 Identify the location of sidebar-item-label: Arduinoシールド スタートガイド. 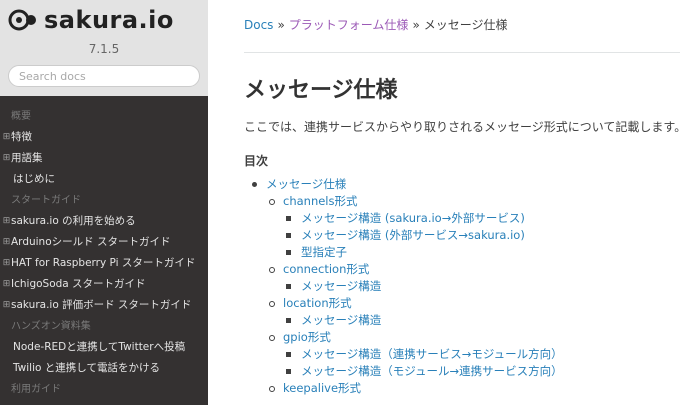
(91, 242).